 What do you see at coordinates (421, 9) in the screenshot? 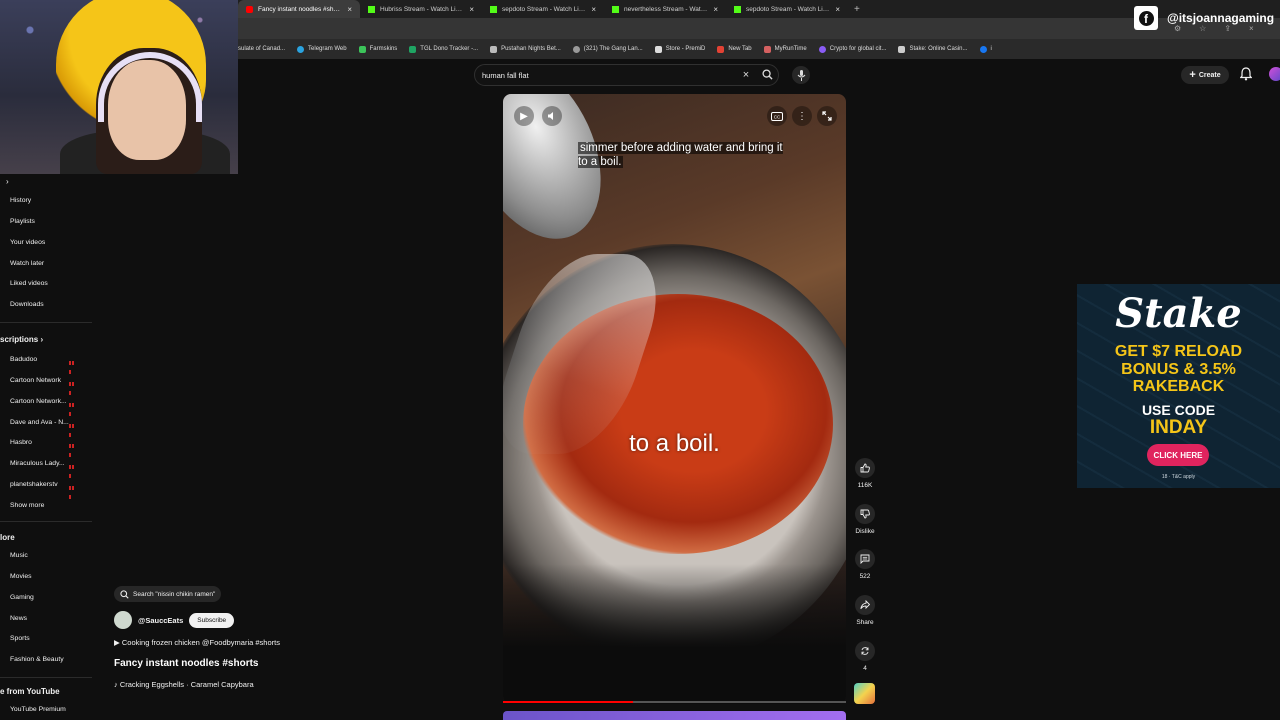
I see `browser-tab: Hubriss Stream - Watch Live o ×` at bounding box center [421, 9].